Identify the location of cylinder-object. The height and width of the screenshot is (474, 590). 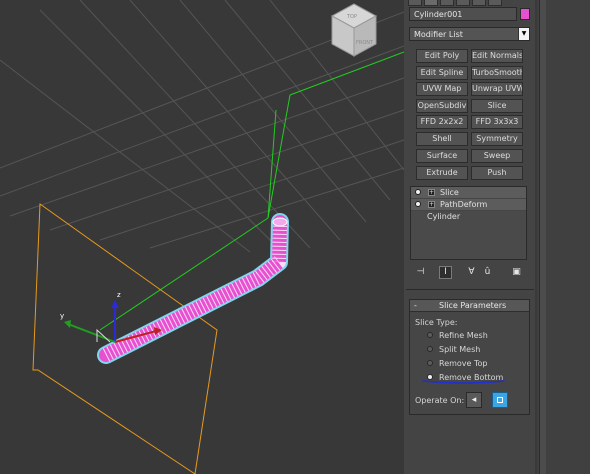
(193, 288).